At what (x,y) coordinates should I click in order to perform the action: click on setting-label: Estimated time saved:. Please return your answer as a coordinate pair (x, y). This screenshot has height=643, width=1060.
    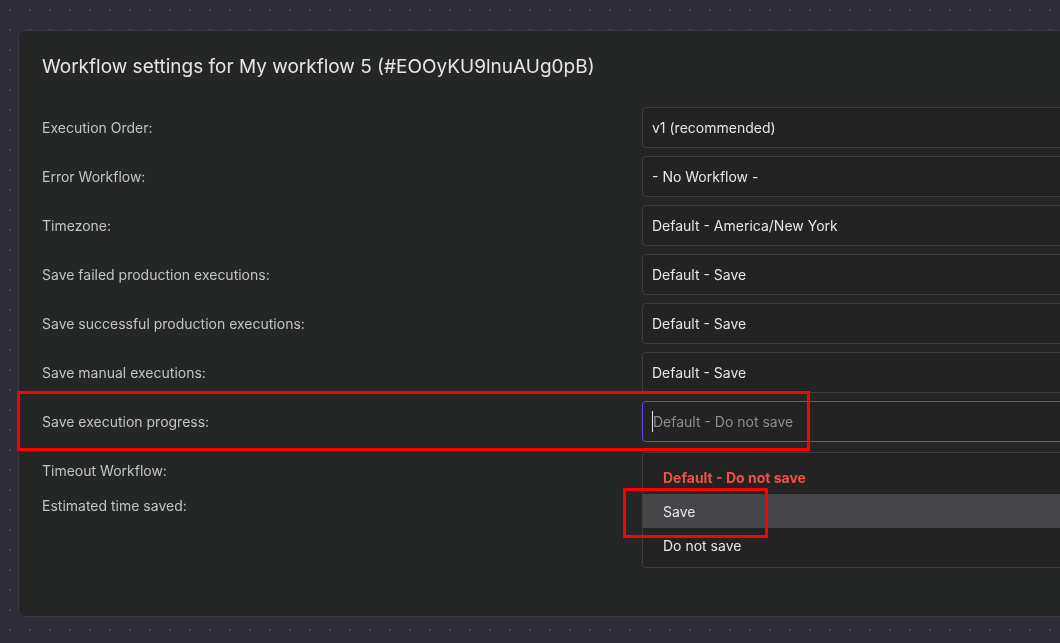
    Looking at the image, I should click on (114, 505).